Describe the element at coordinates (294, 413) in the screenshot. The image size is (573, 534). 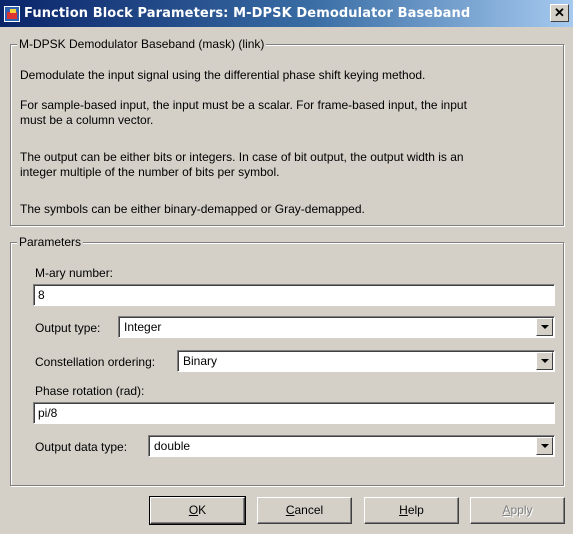
I see `phase-rotation-field: pi/8` at that location.